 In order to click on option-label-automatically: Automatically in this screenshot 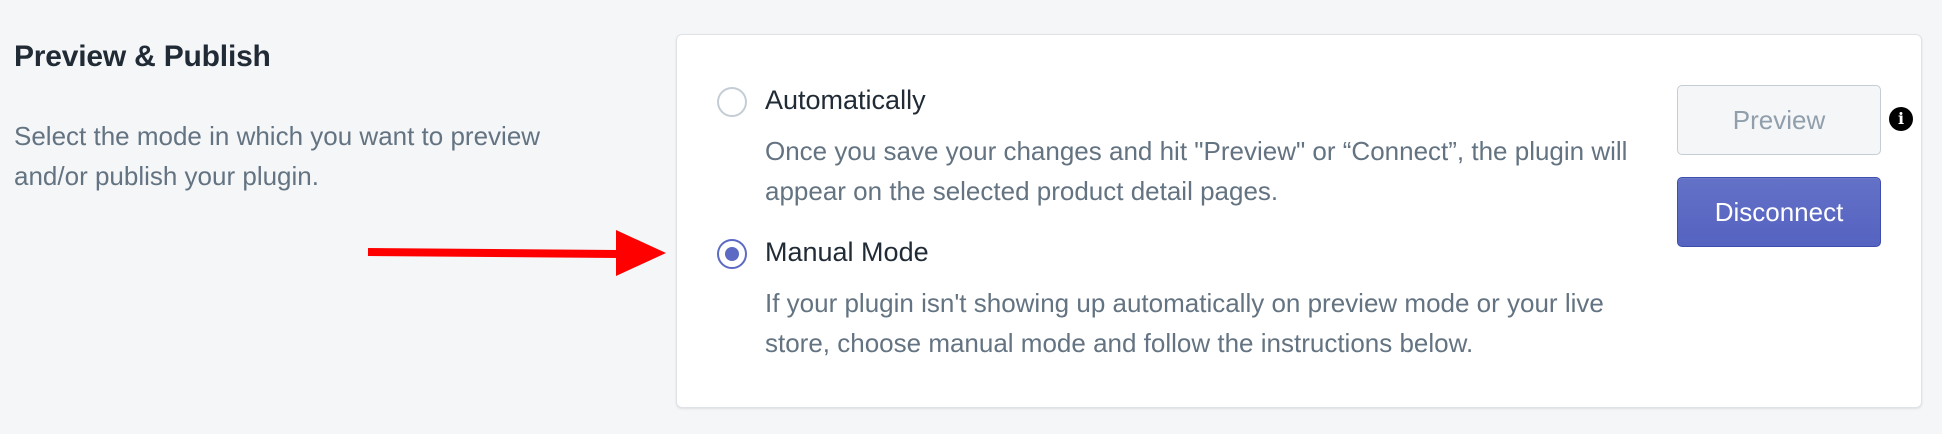, I will do `click(845, 100)`.